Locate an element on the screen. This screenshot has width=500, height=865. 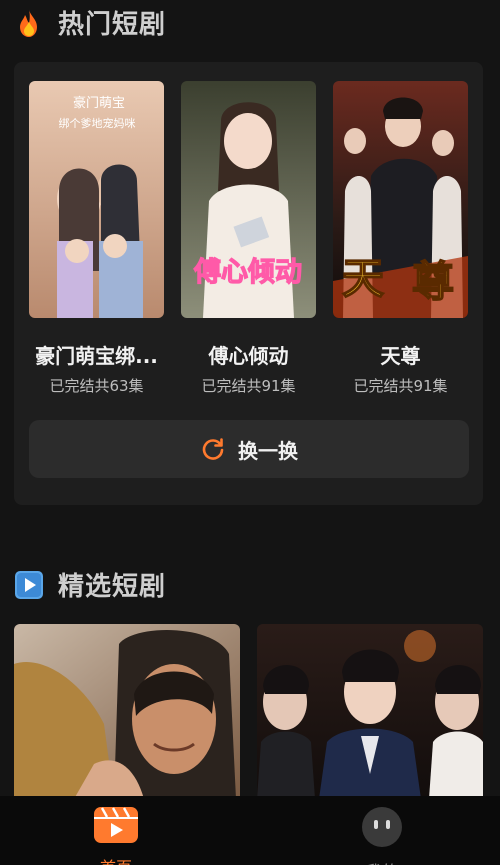
nav-home: 首页 is located at coordinates (116, 835).